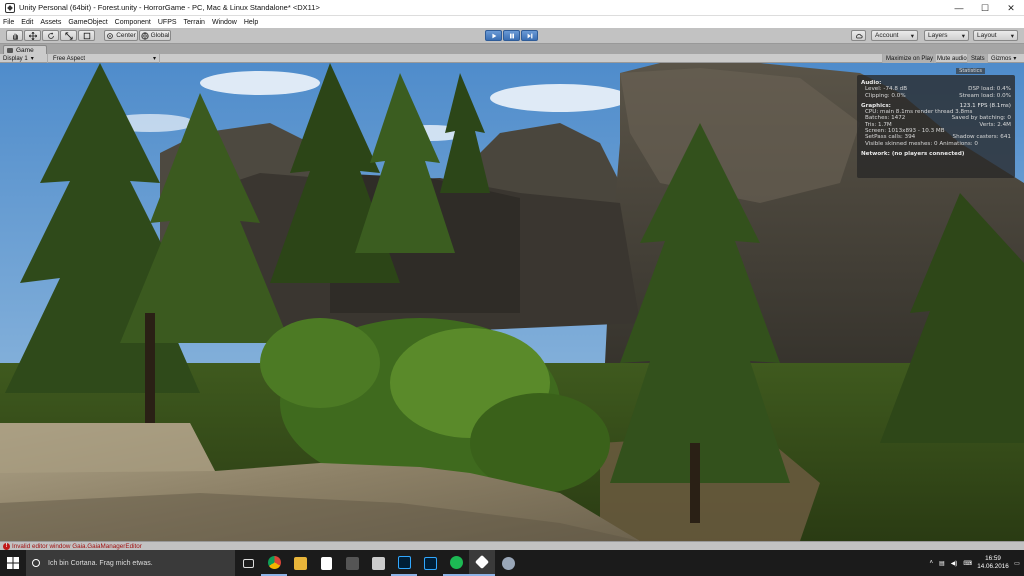 This screenshot has height=576, width=1024. I want to click on rotate-icon, so click(50, 35).